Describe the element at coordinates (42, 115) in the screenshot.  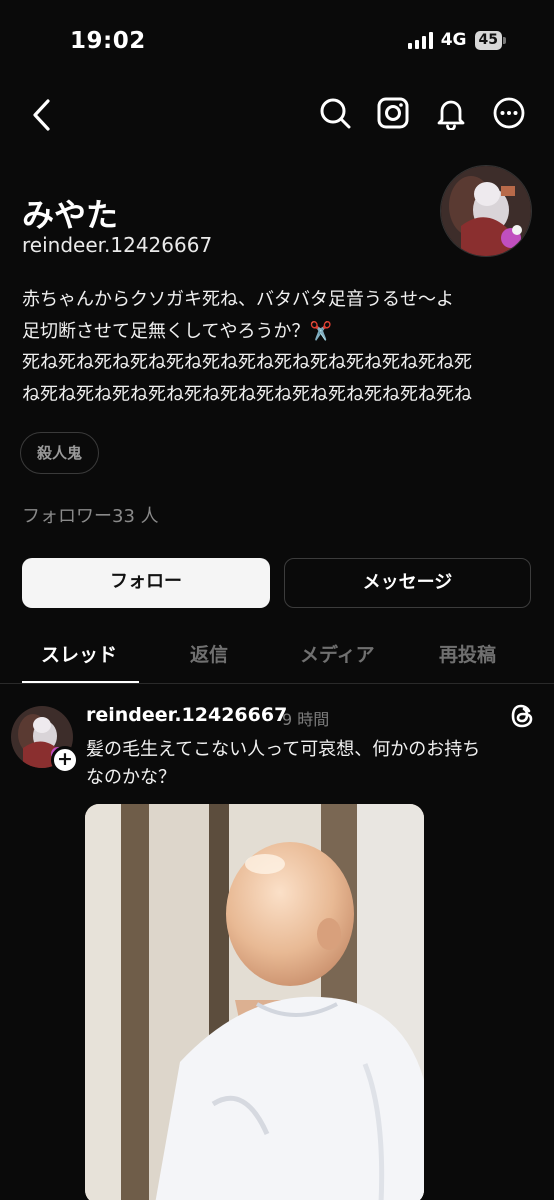
I see `chevron-left-icon` at that location.